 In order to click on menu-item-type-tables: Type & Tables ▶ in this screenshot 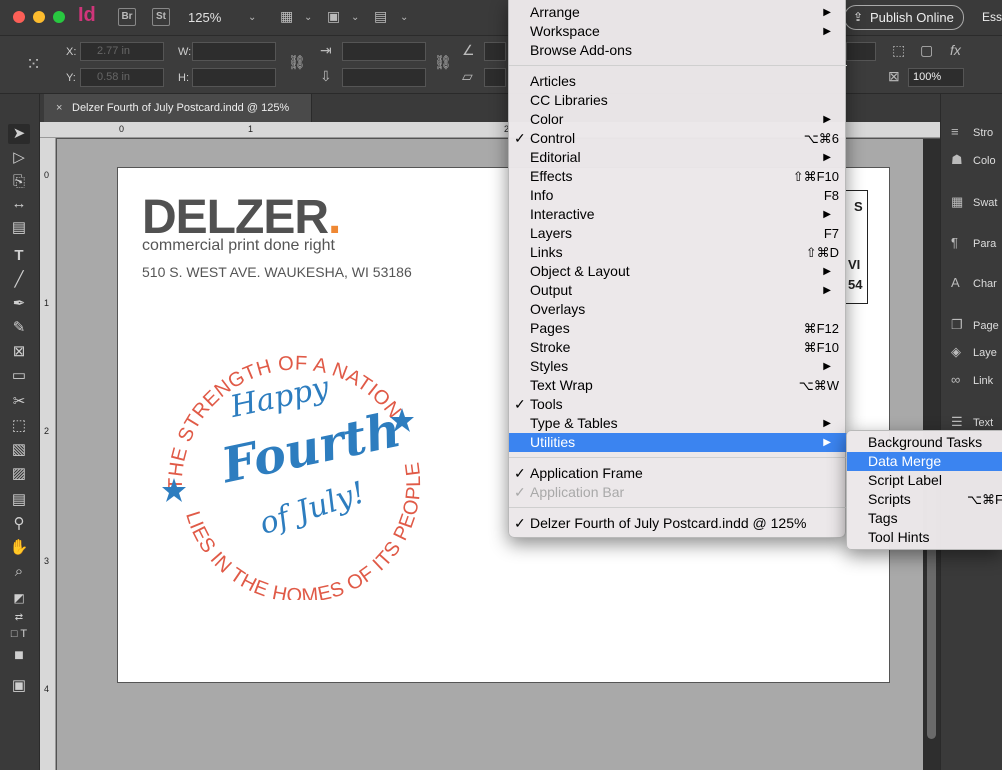, I will do `click(678, 423)`.